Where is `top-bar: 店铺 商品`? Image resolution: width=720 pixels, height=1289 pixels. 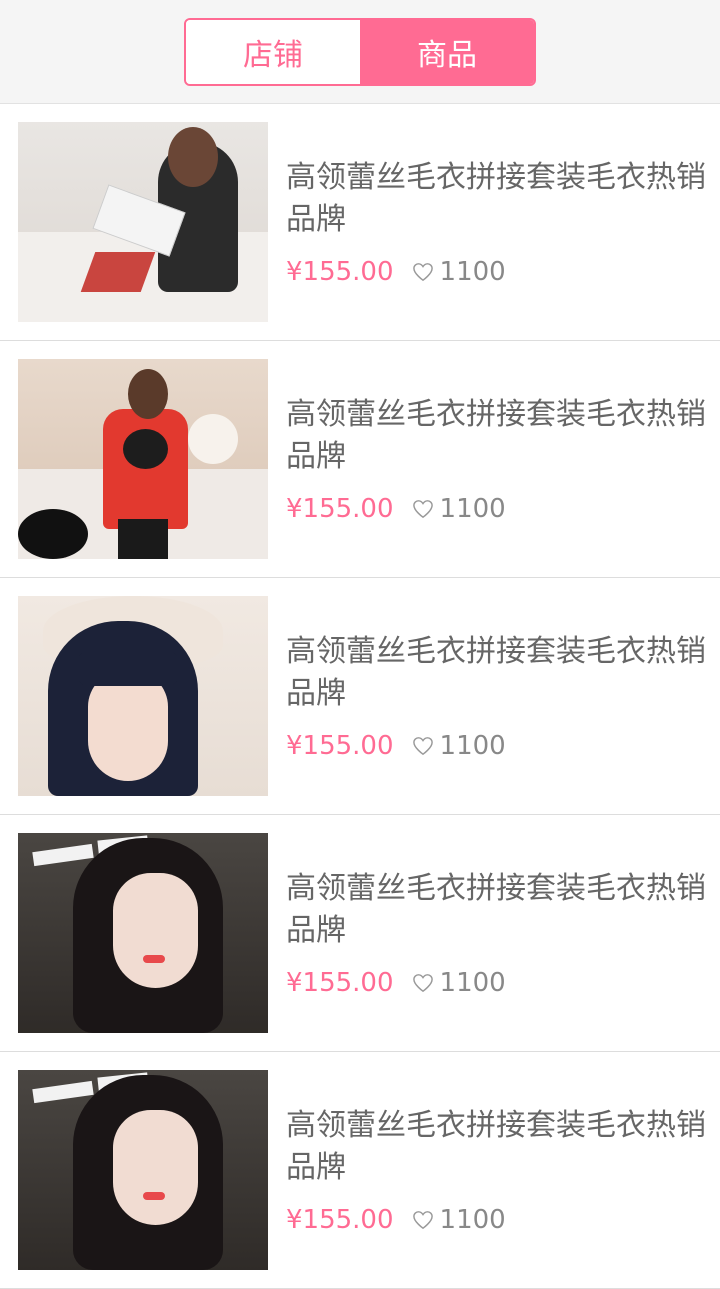 top-bar: 店铺 商品 is located at coordinates (360, 52).